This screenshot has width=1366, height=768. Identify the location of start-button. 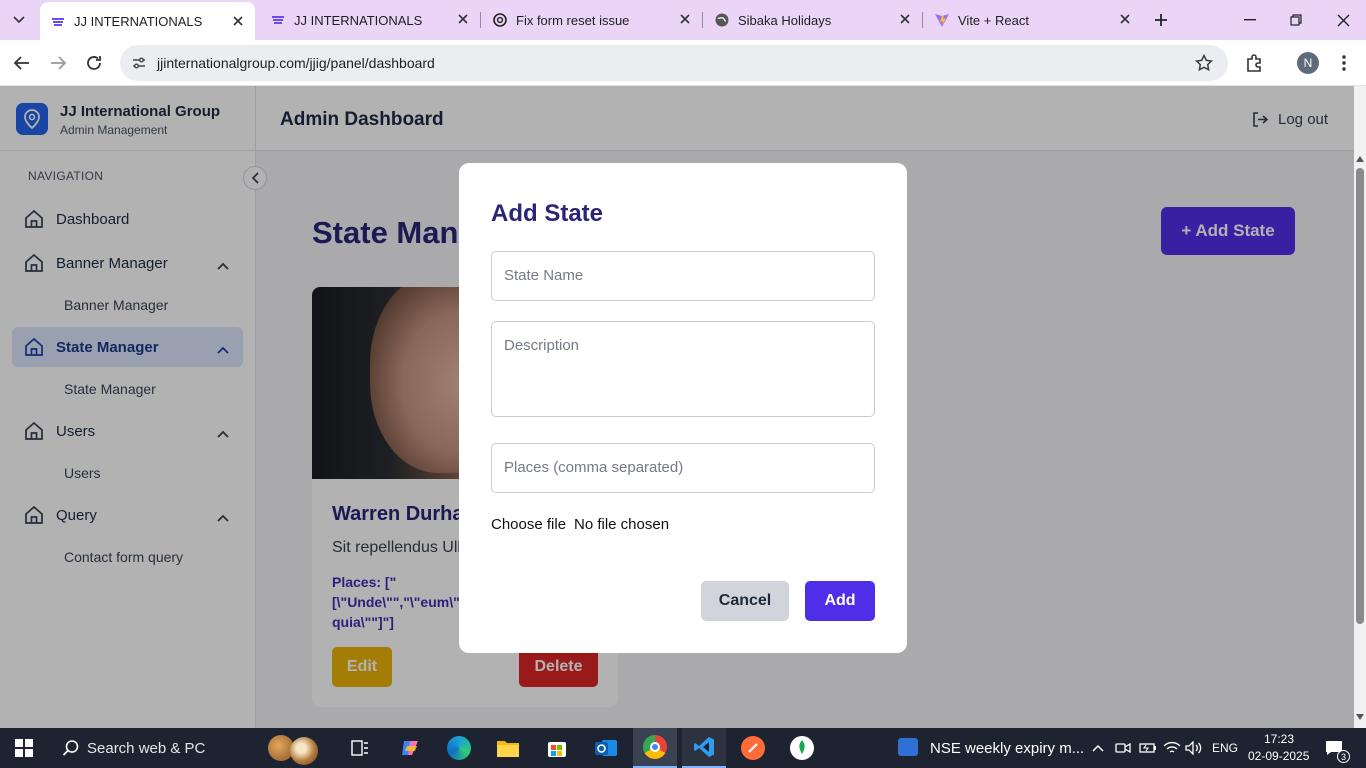
(24, 748).